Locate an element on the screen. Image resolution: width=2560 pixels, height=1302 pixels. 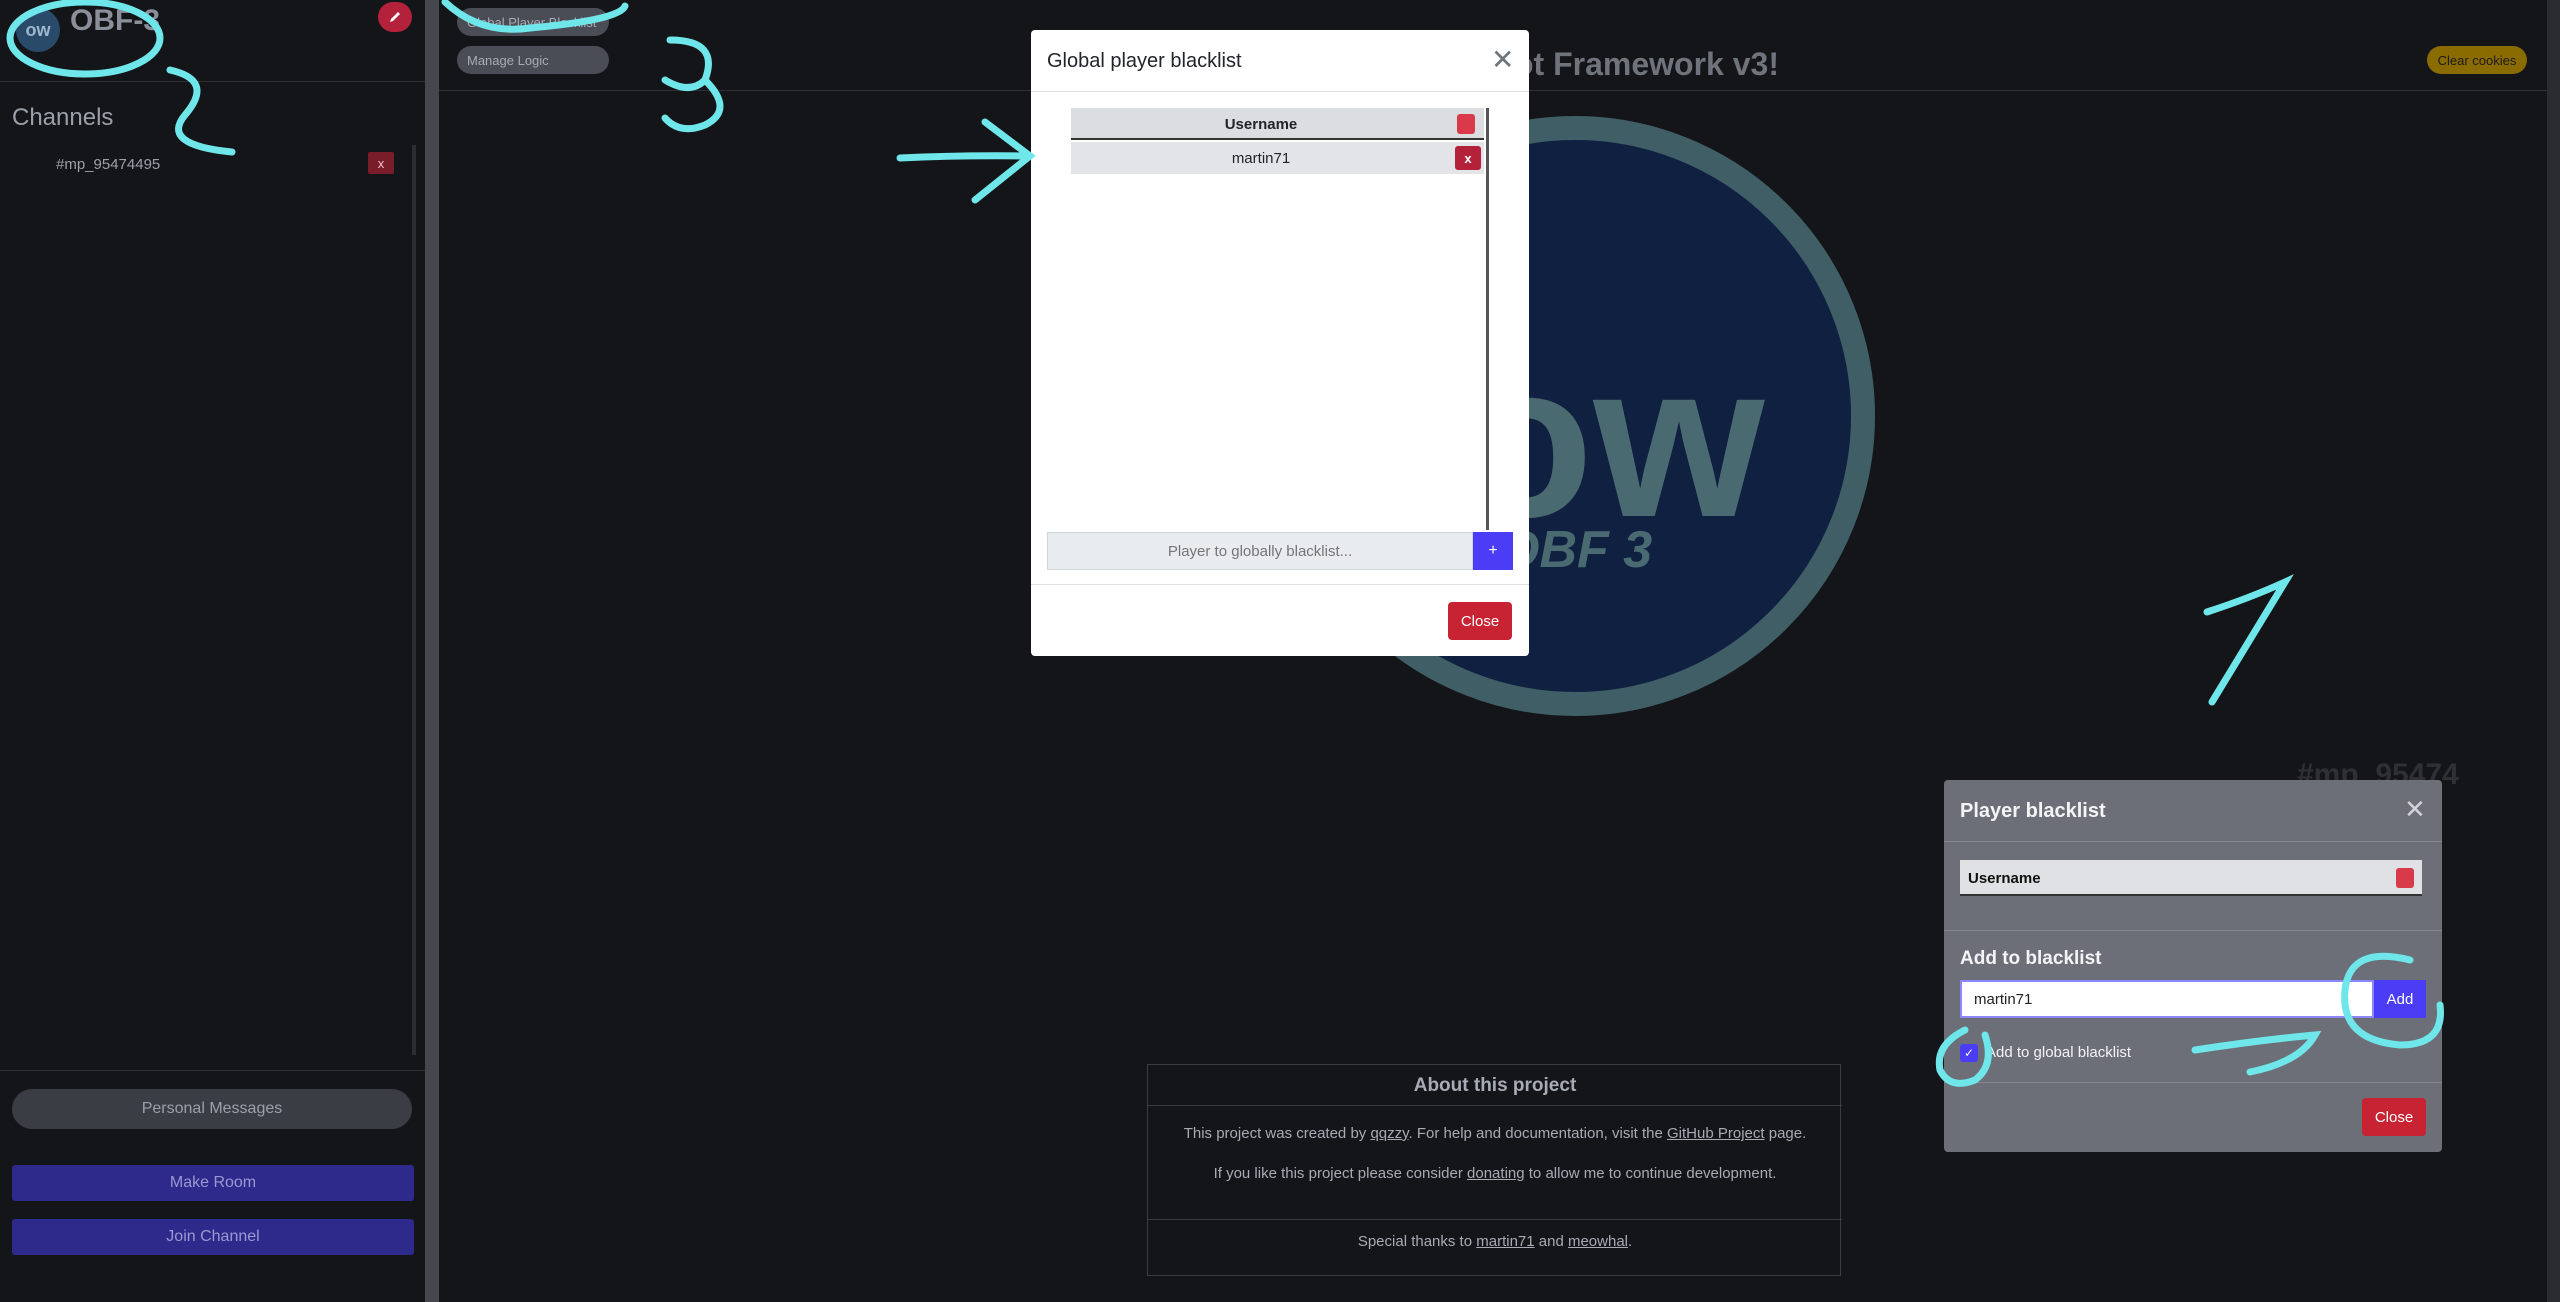
join-channel-button: Join Channel is located at coordinates (213, 1237).